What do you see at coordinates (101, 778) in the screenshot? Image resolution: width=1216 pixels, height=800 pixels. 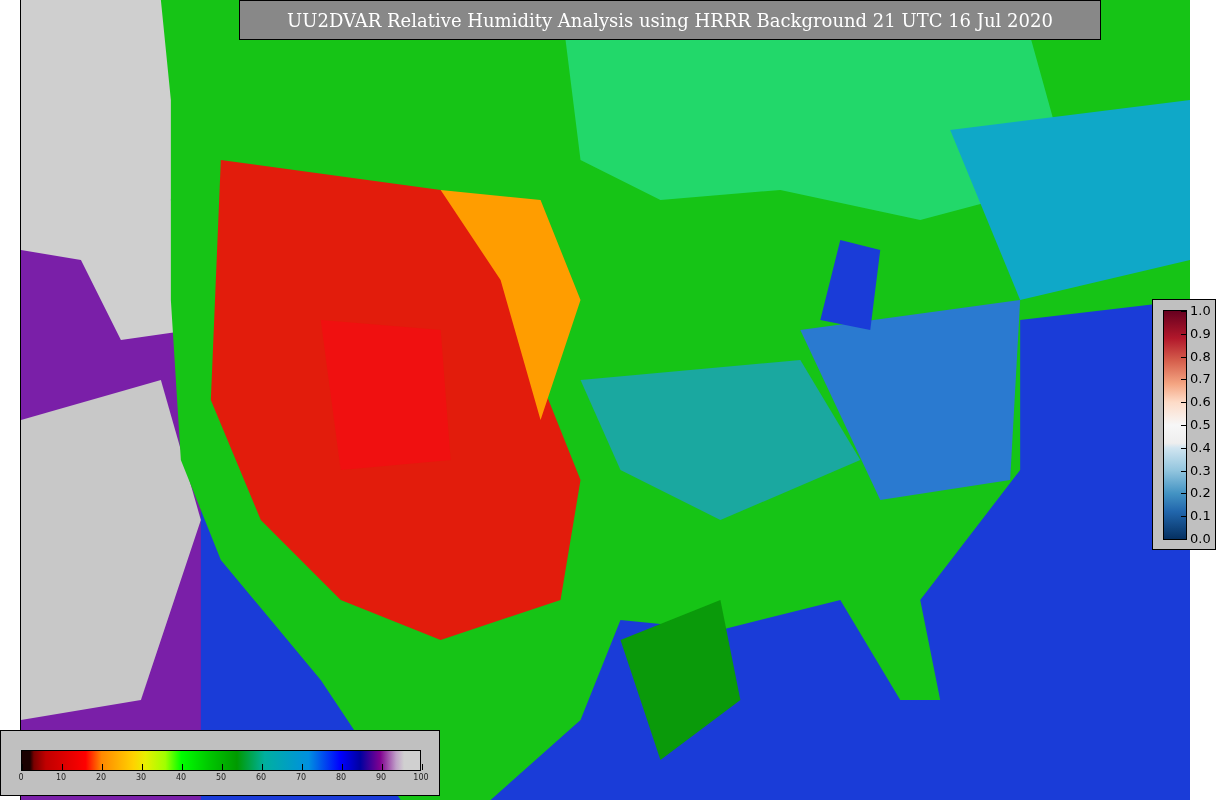 I see `scale-label: 20` at bounding box center [101, 778].